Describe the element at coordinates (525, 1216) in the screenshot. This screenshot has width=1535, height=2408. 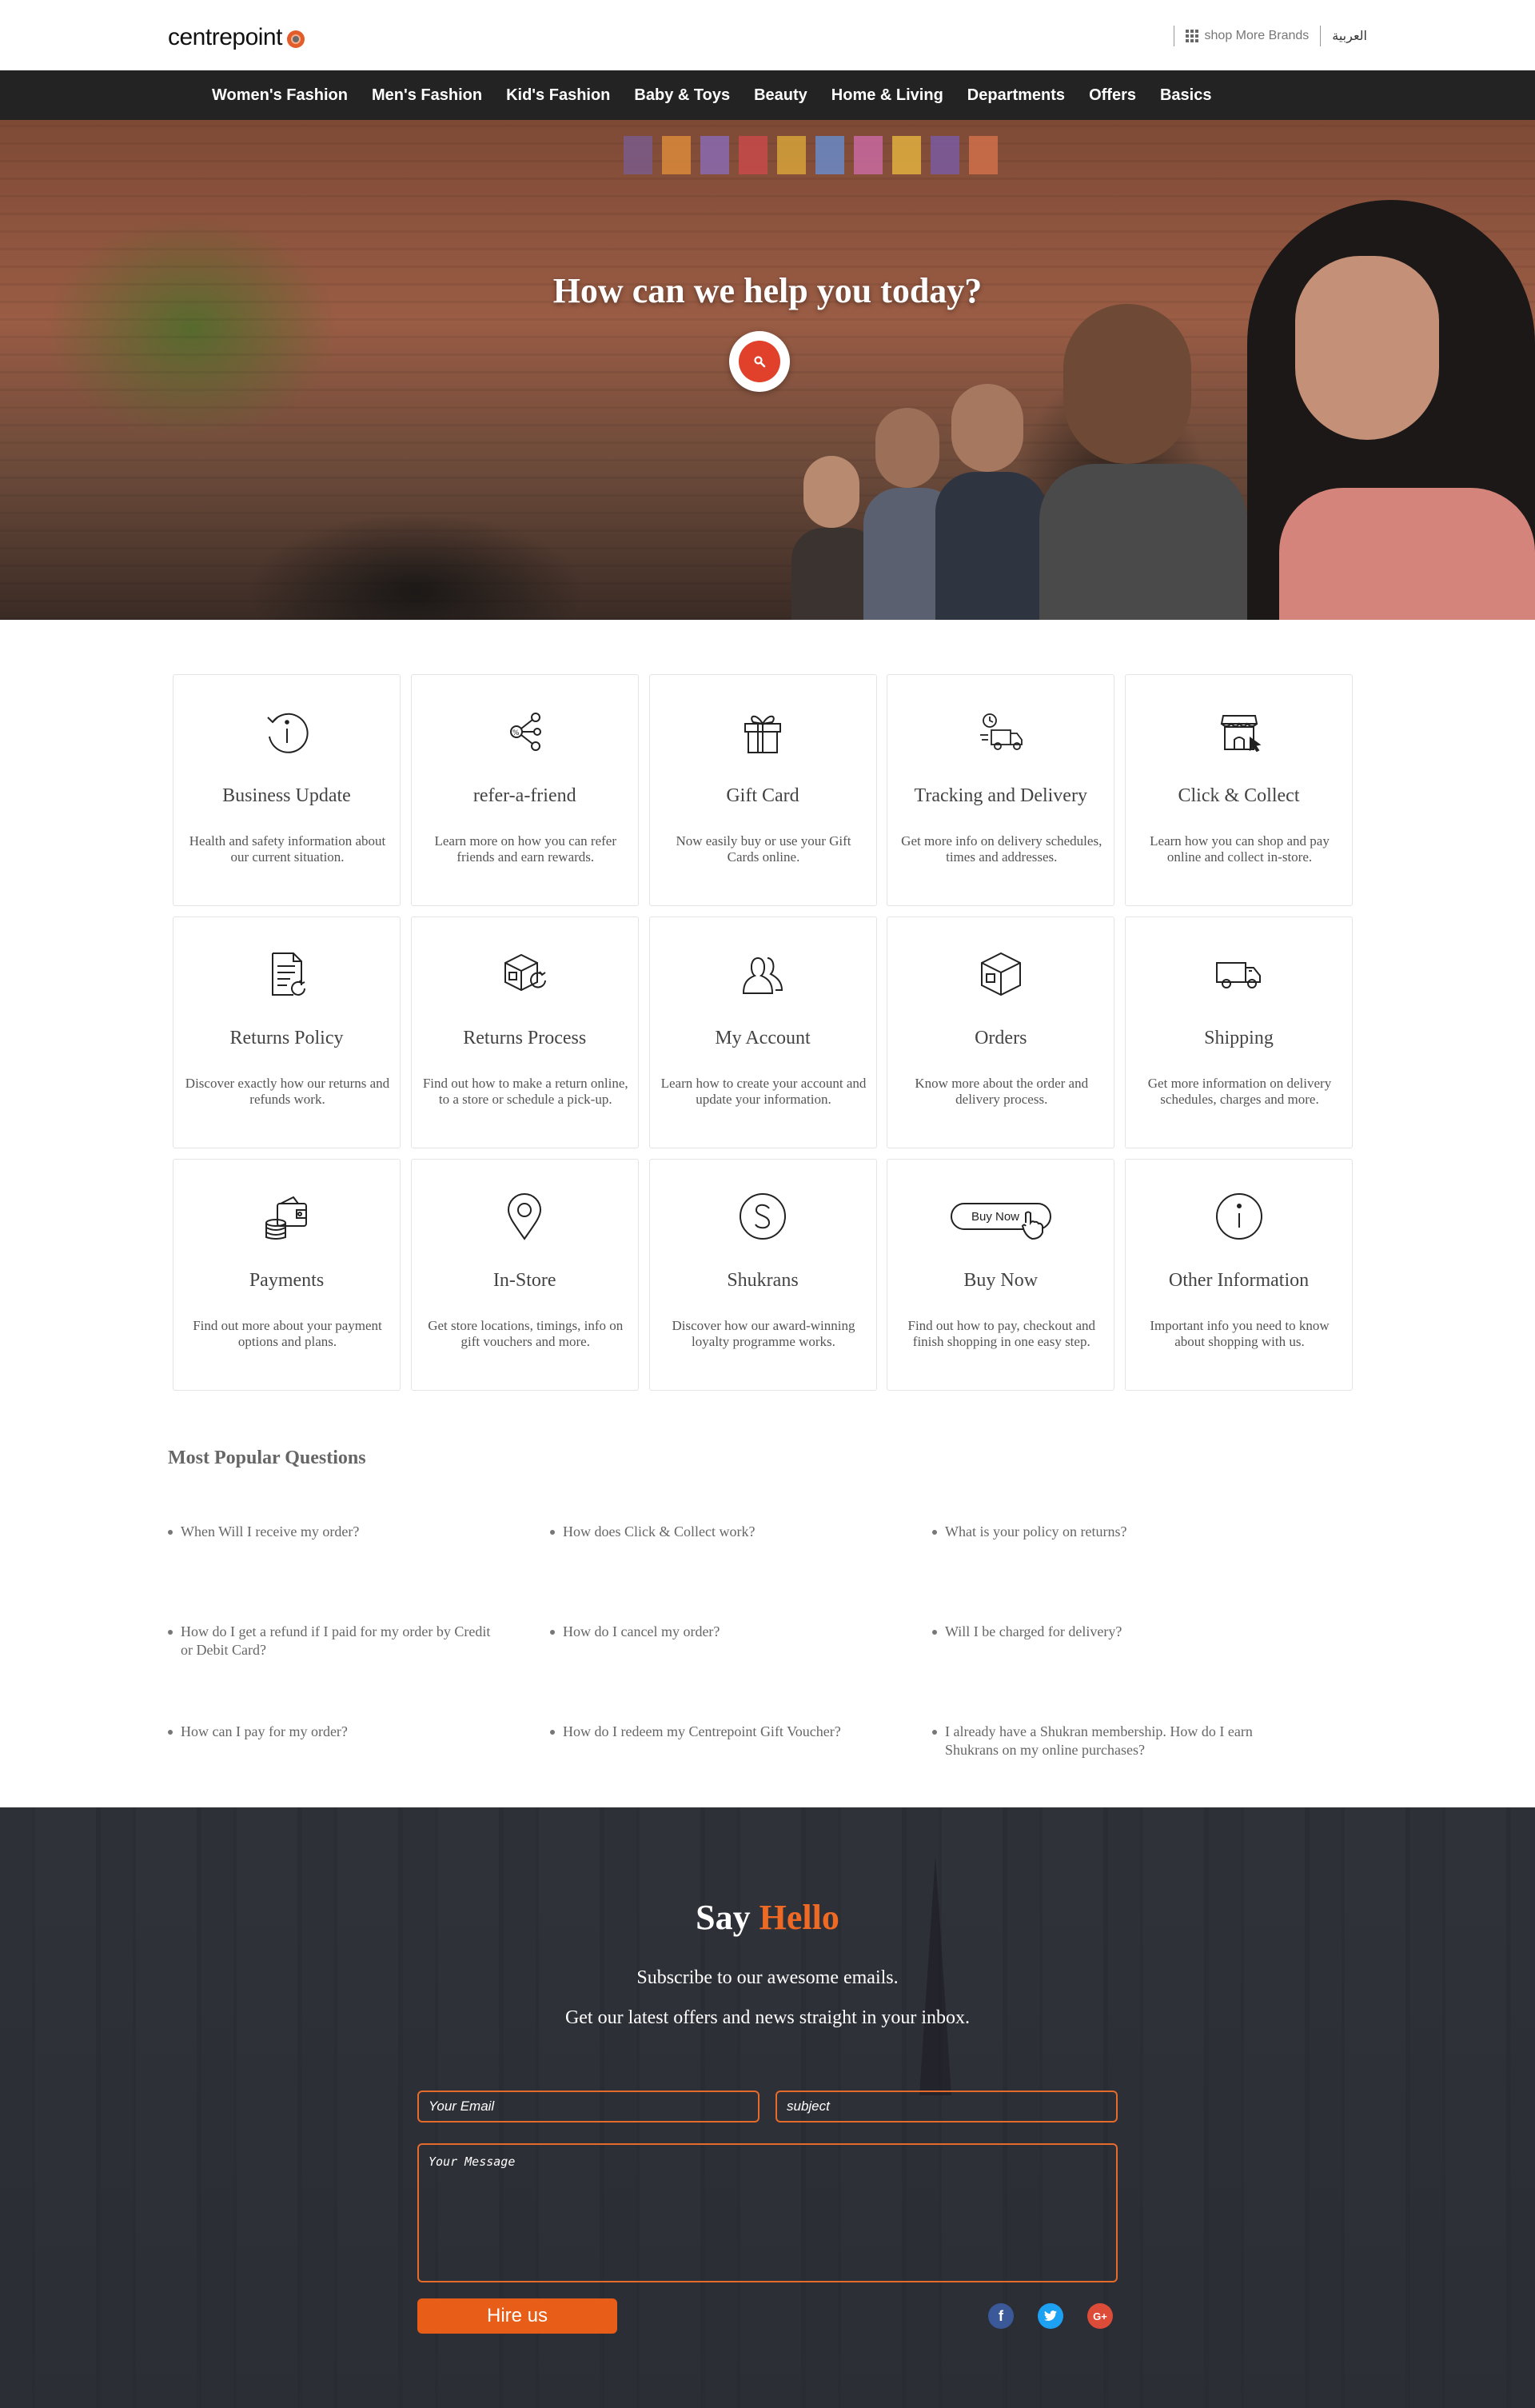
I see `location-pin-icon` at that location.